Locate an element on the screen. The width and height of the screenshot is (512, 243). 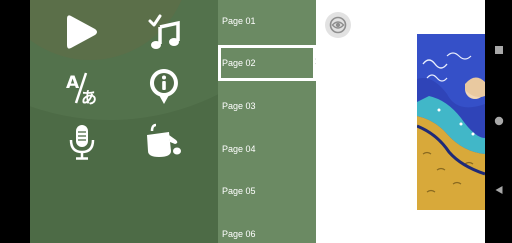
home-button is located at coordinates (498, 121).